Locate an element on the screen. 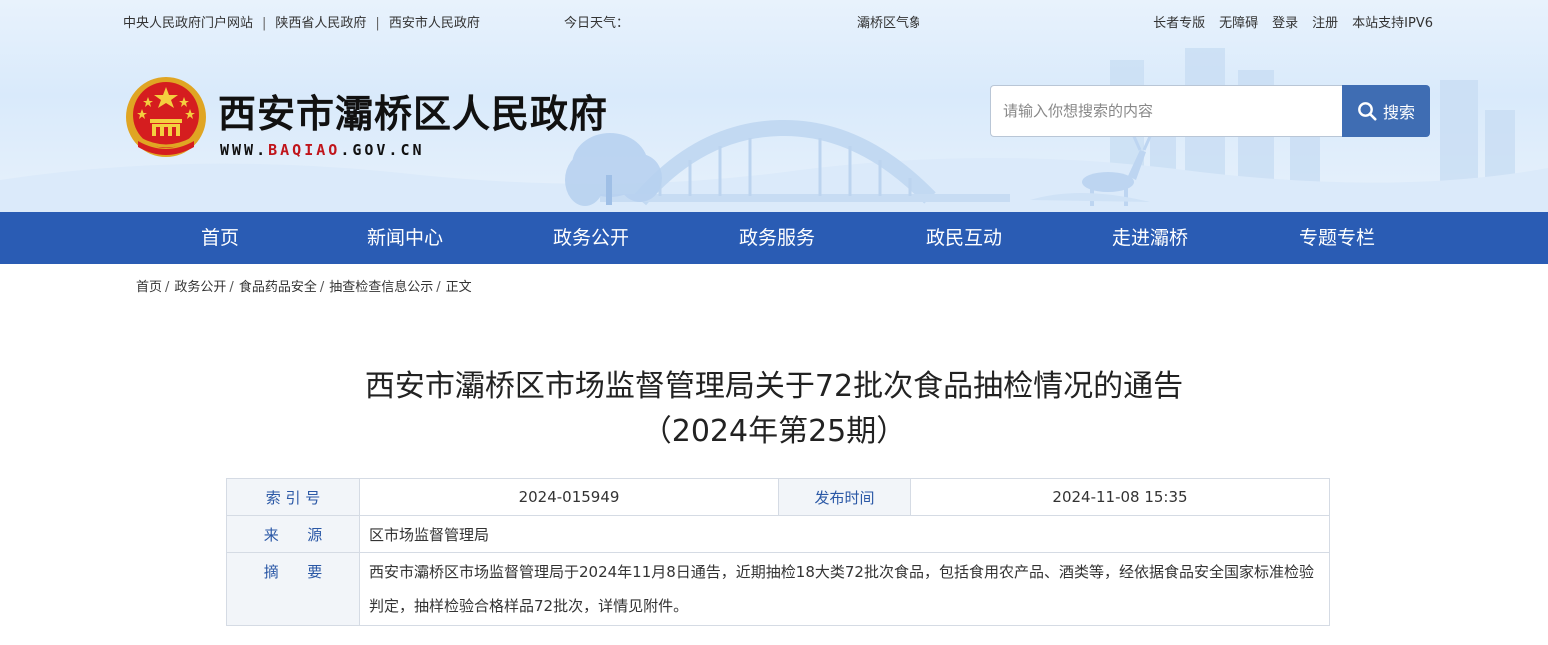 Image resolution: width=1548 pixels, height=645 pixels. main-nav: 首页 新闻中心 政务公开 政务服务 政民互动 走进灞桥 专题专栏 is located at coordinates (774, 238).